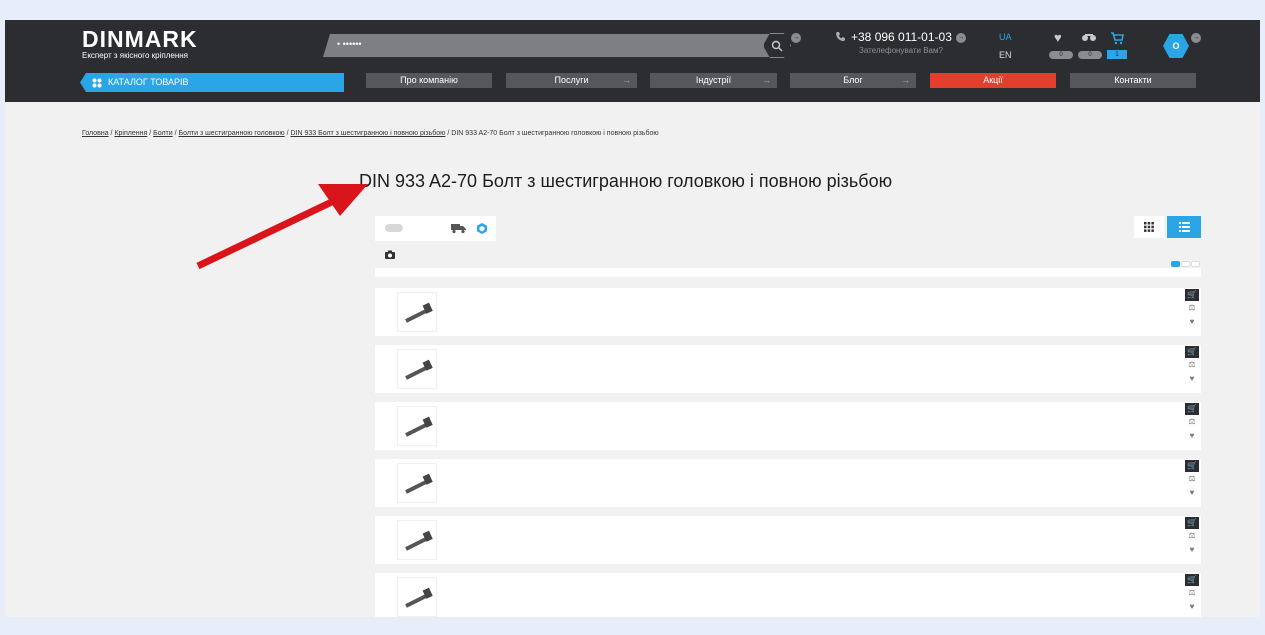 The width and height of the screenshot is (1265, 635). Describe the element at coordinates (1005, 55) in the screenshot. I see `lang-en: EN` at that location.